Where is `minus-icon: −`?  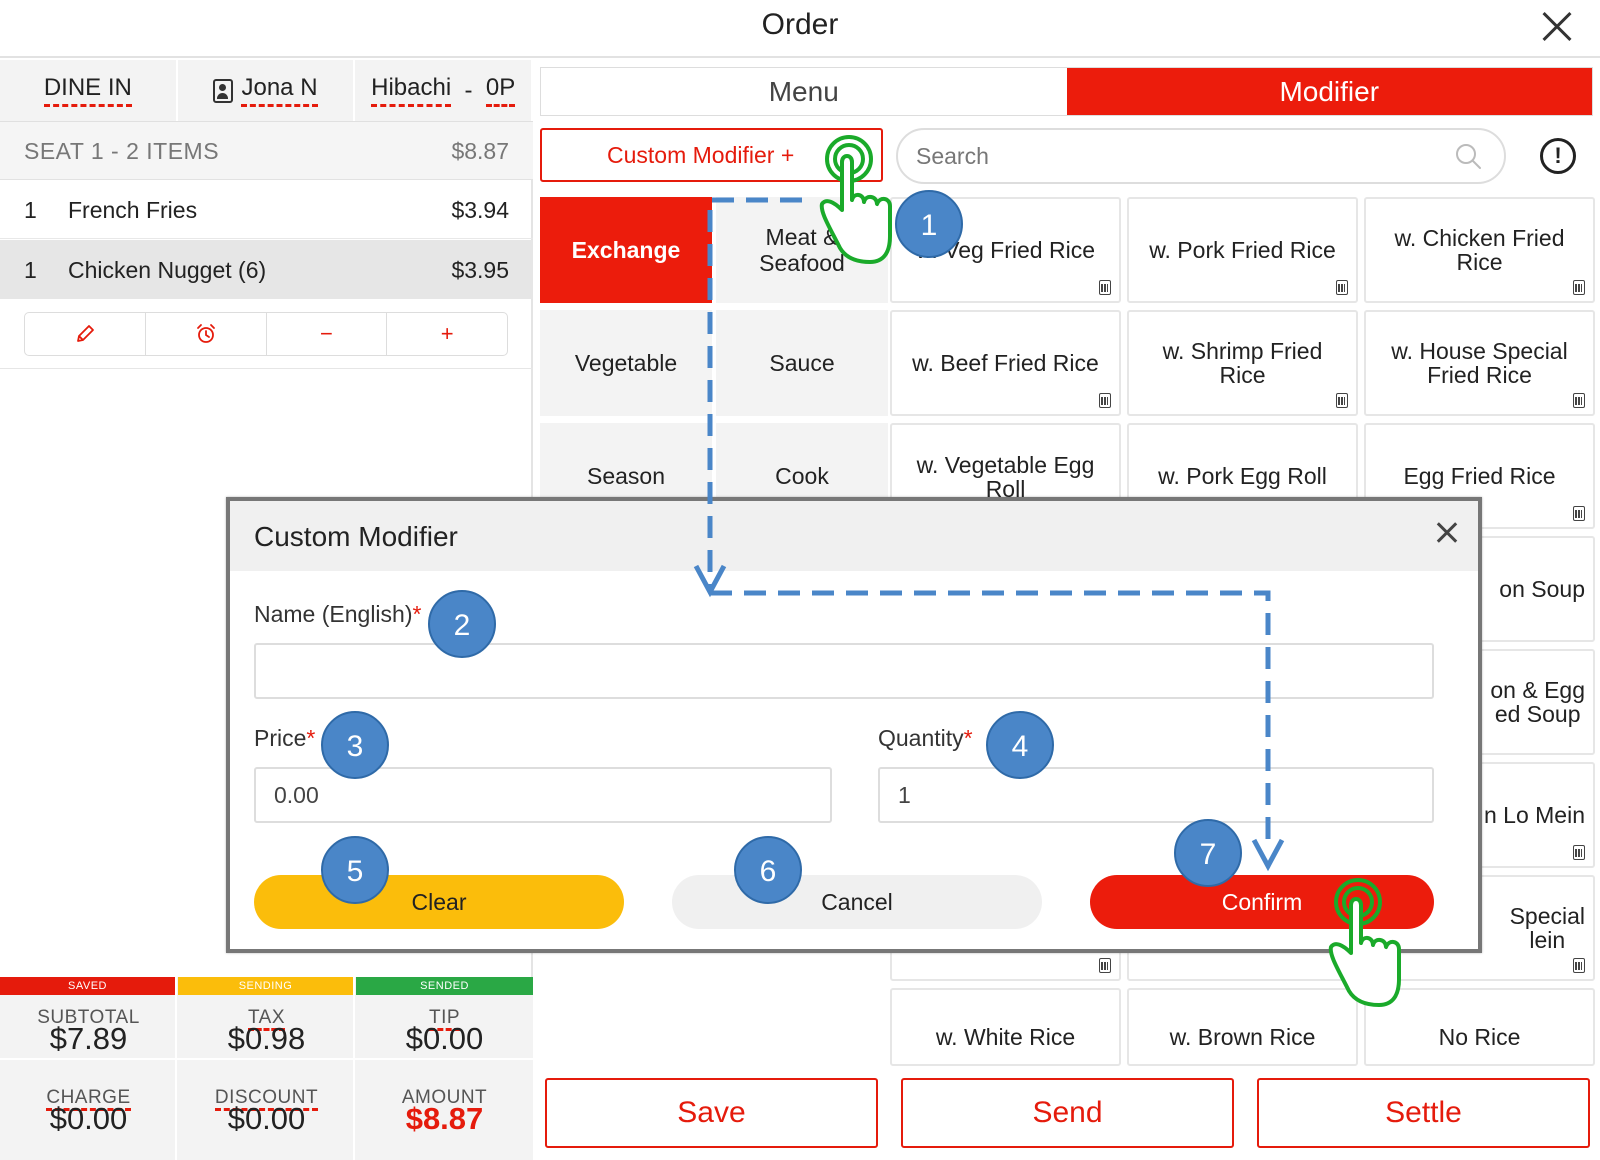 minus-icon: − is located at coordinates (326, 333).